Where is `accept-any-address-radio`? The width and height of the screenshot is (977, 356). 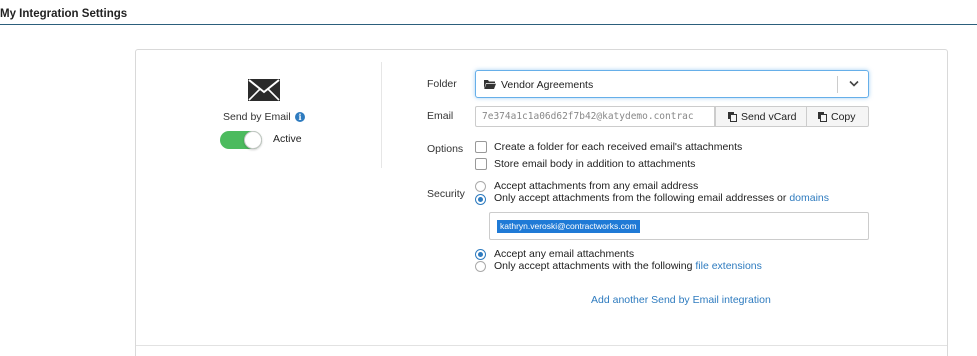 accept-any-address-radio is located at coordinates (480, 186).